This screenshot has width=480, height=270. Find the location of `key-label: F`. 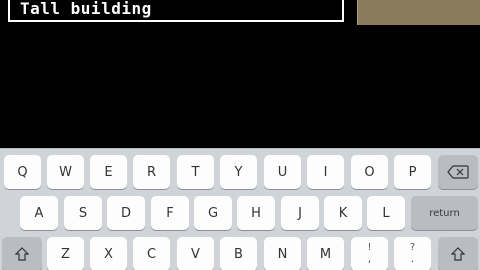

key-label: F is located at coordinates (170, 213).